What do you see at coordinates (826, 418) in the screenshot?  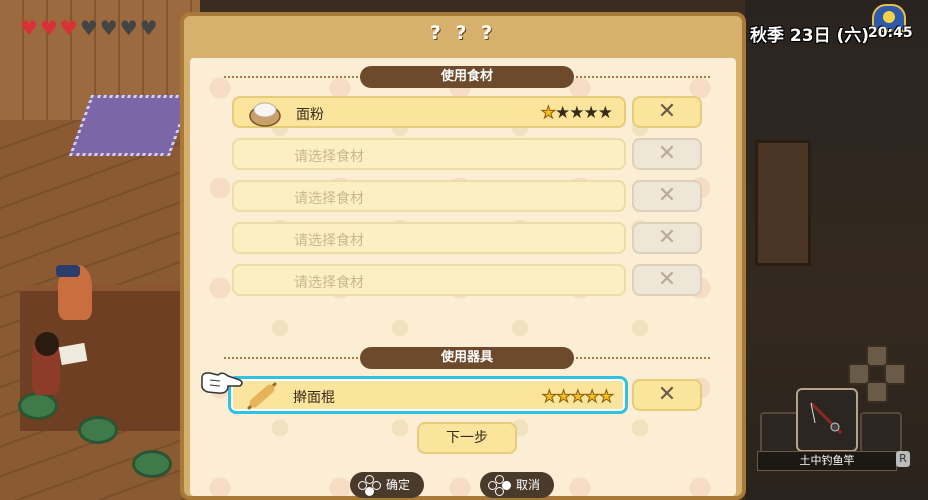 I see `fishing-rod-icon` at bounding box center [826, 418].